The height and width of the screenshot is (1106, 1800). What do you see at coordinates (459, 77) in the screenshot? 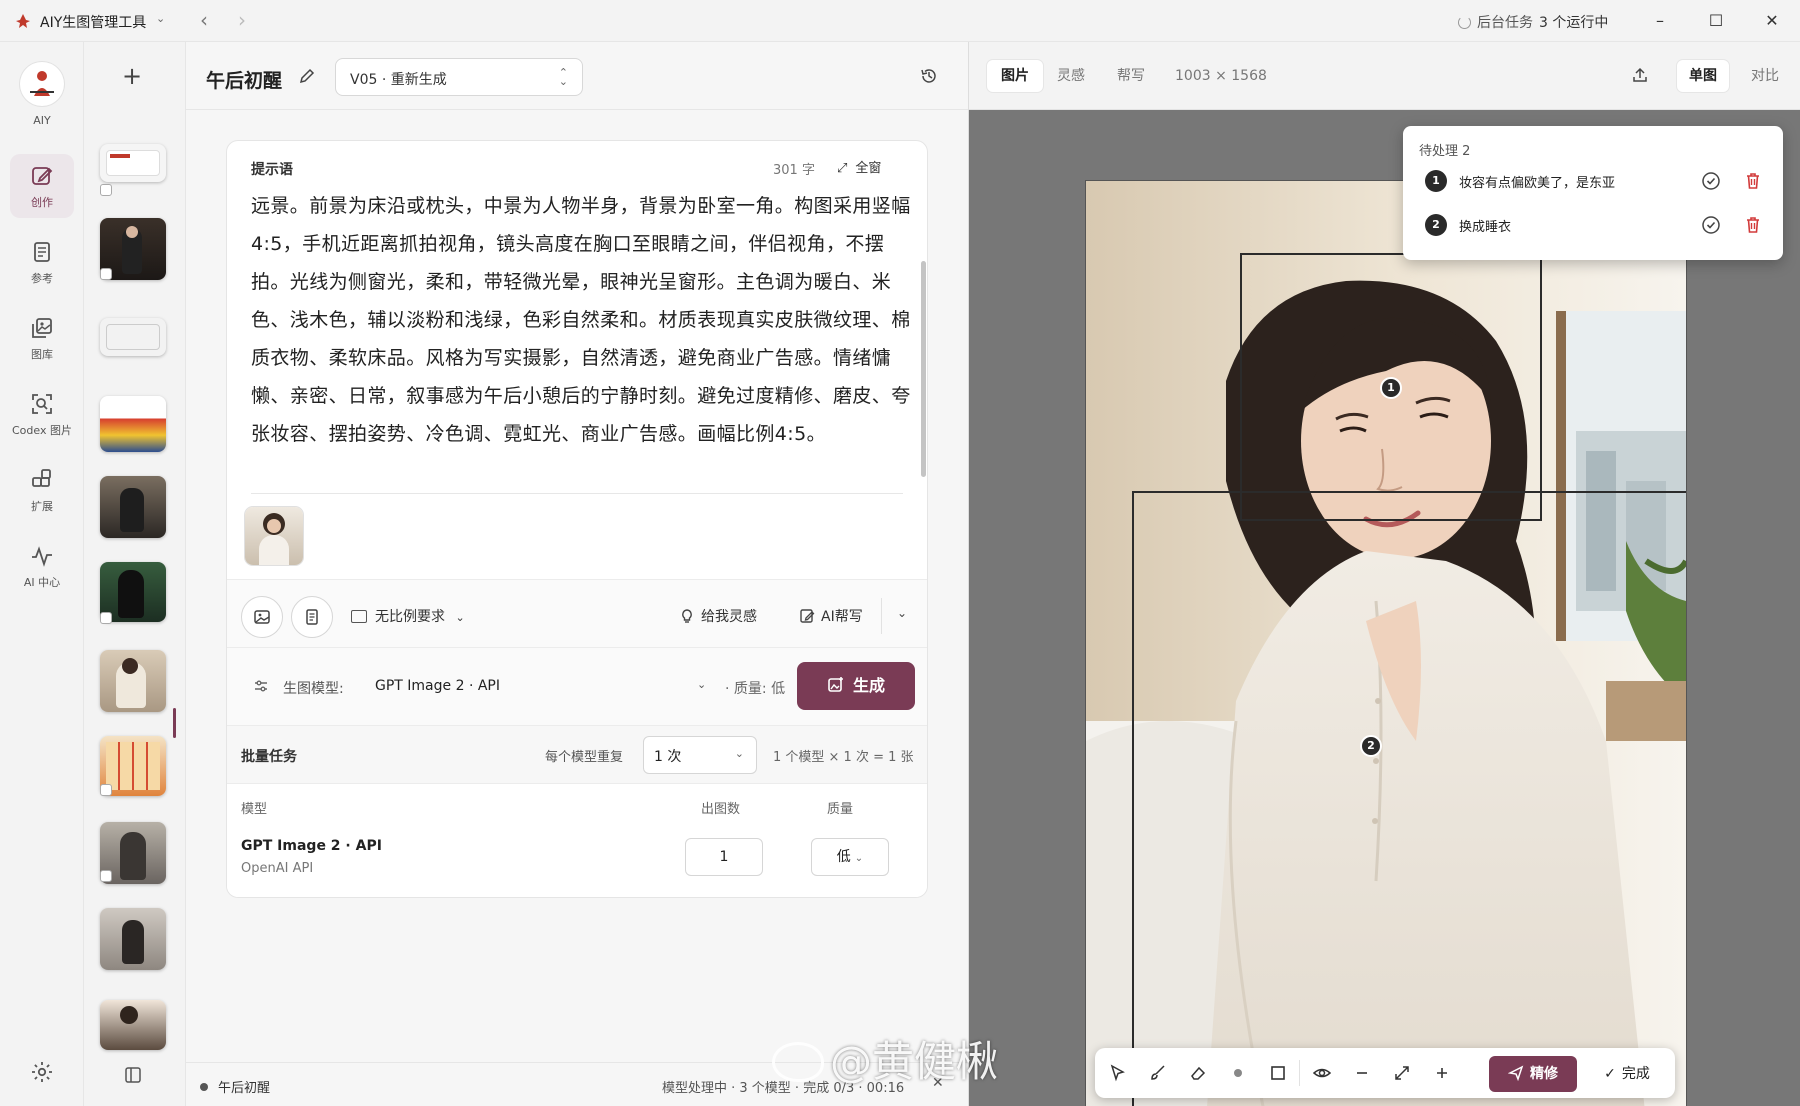
I see `version-select: V05 · 重新生成 ⌃ ⌄` at bounding box center [459, 77].